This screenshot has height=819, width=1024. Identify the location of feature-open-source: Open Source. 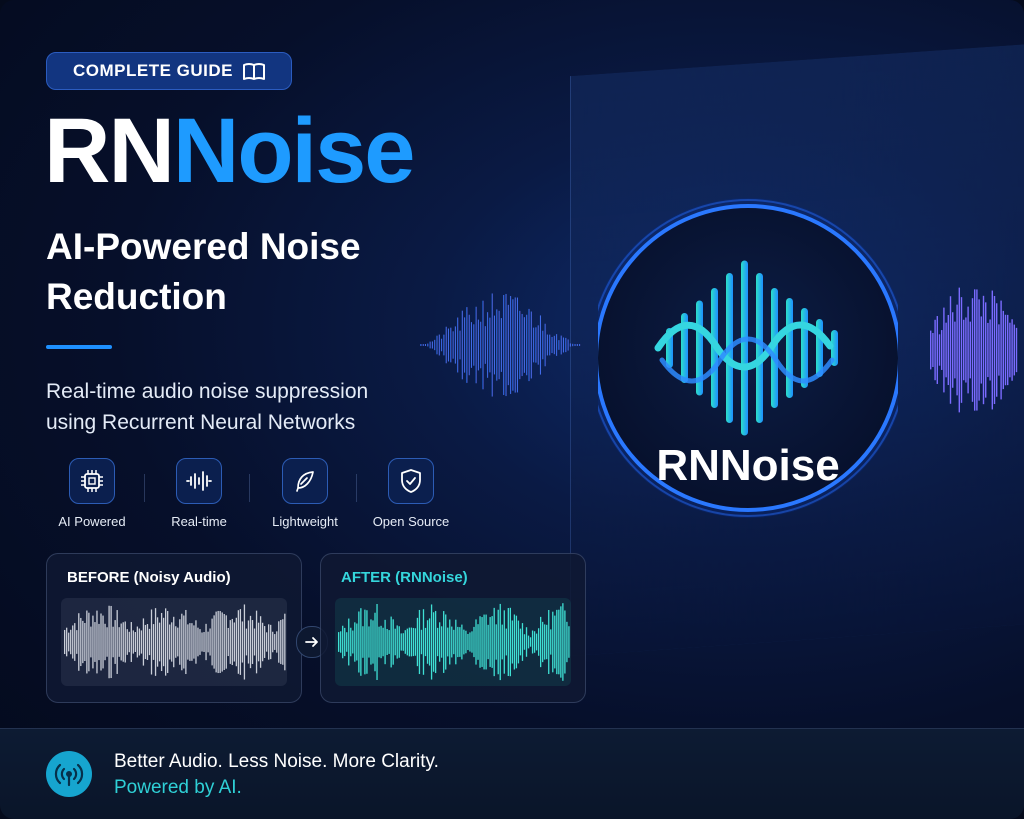
(411, 493).